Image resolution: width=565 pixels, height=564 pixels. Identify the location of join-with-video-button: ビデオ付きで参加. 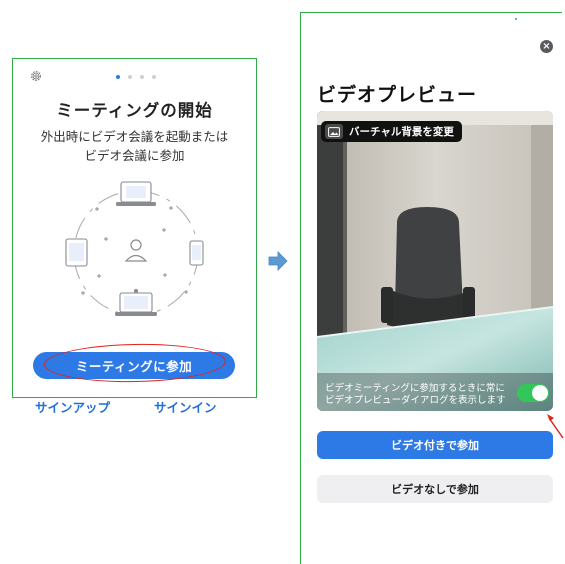
(435, 445).